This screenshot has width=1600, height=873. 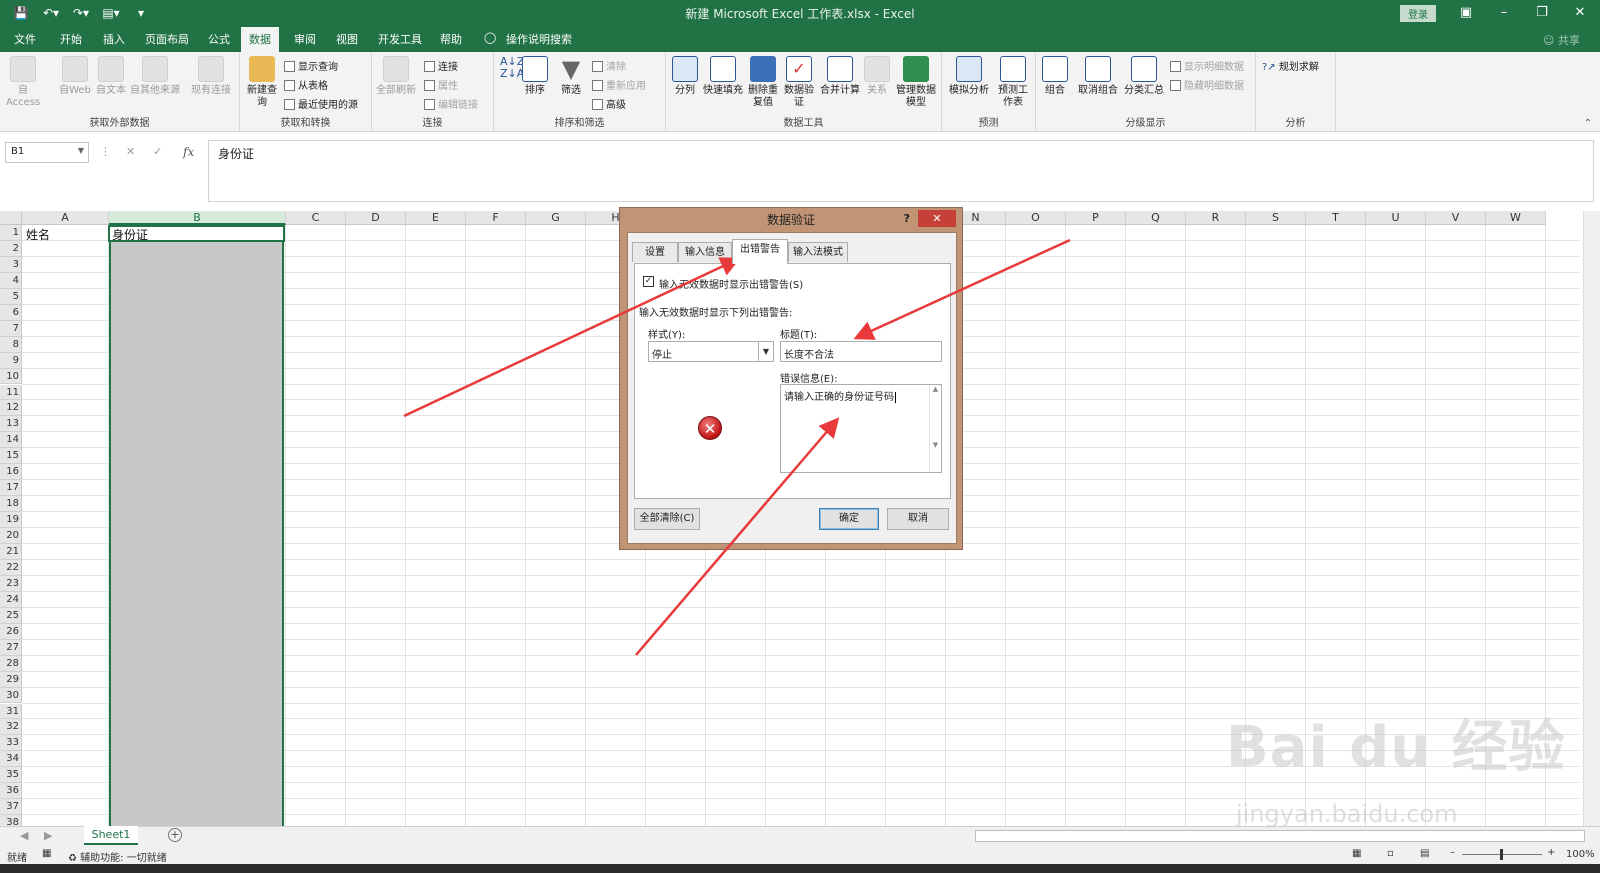 I want to click on tab-review: 审阅, so click(x=305, y=39).